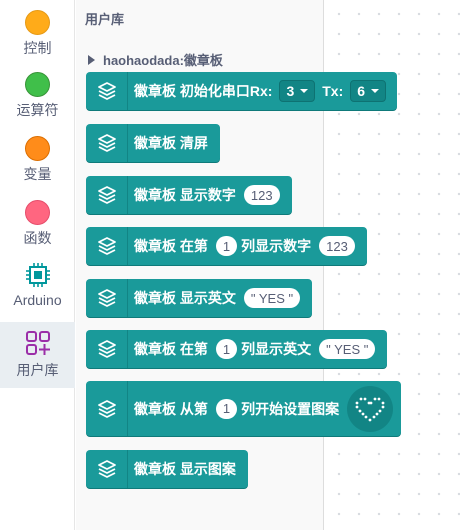  I want to click on pattern-picker, so click(370, 408).